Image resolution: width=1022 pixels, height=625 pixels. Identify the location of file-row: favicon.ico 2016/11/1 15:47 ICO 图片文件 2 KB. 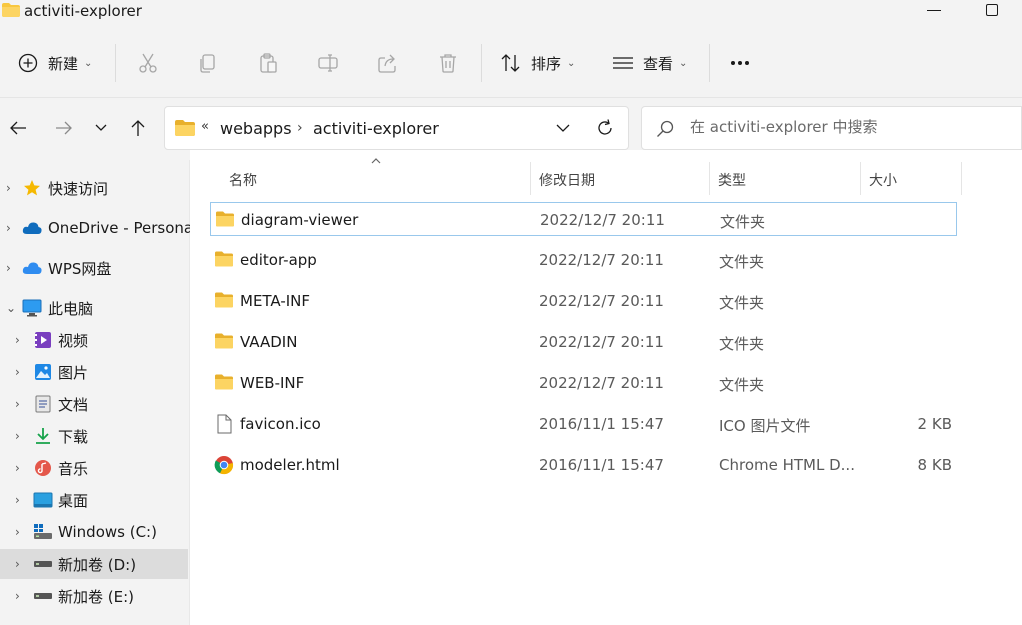
(583, 424).